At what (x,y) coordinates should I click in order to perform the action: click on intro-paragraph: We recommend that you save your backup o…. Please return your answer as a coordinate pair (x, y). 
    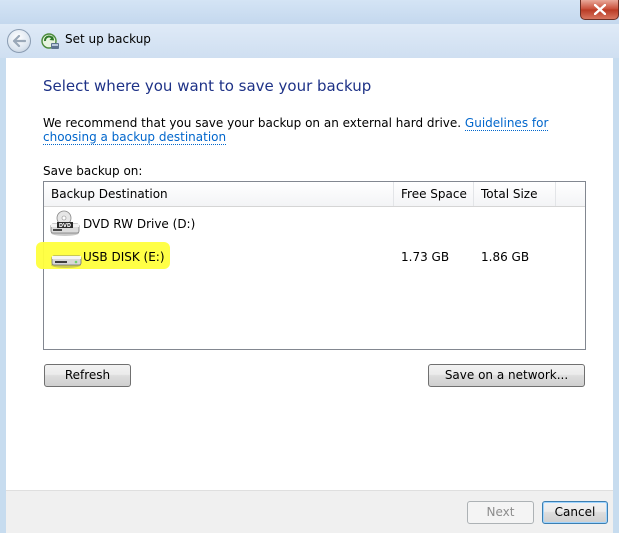
    Looking at the image, I should click on (315, 130).